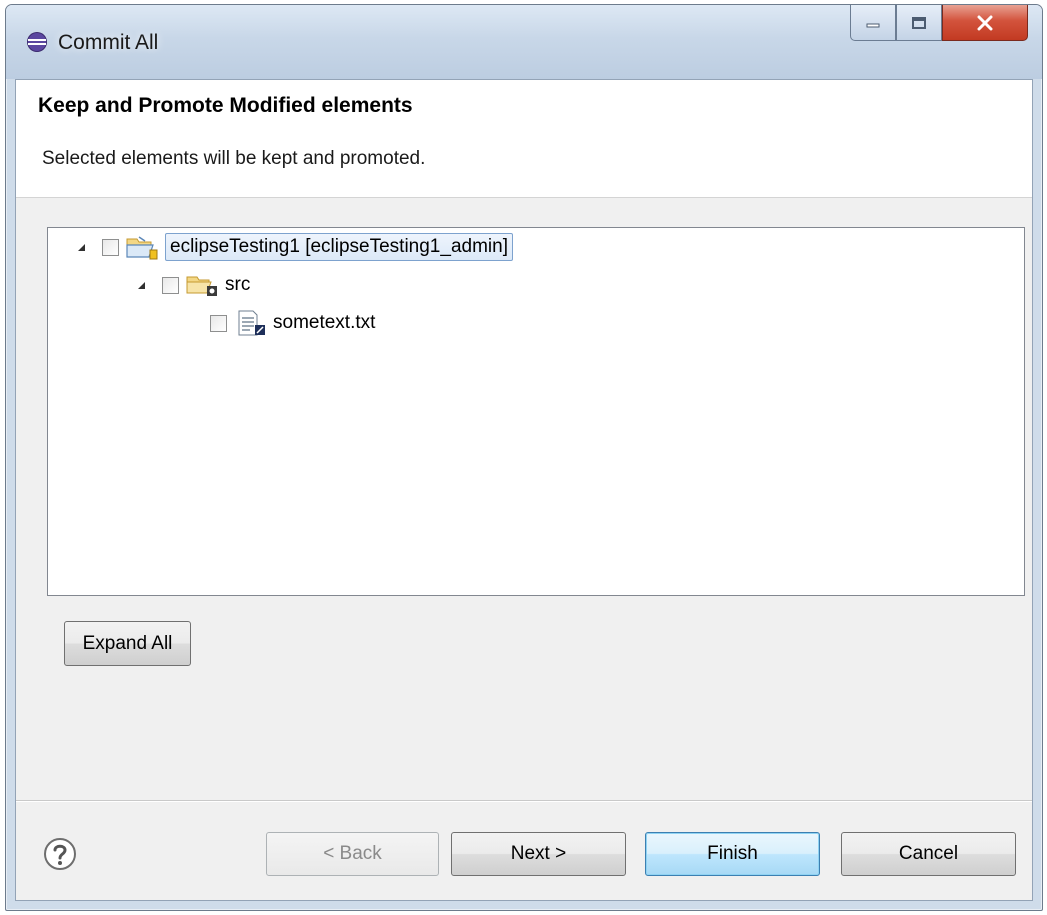 Image resolution: width=1047 pixels, height=915 pixels. I want to click on cancel-button: Cancel, so click(928, 854).